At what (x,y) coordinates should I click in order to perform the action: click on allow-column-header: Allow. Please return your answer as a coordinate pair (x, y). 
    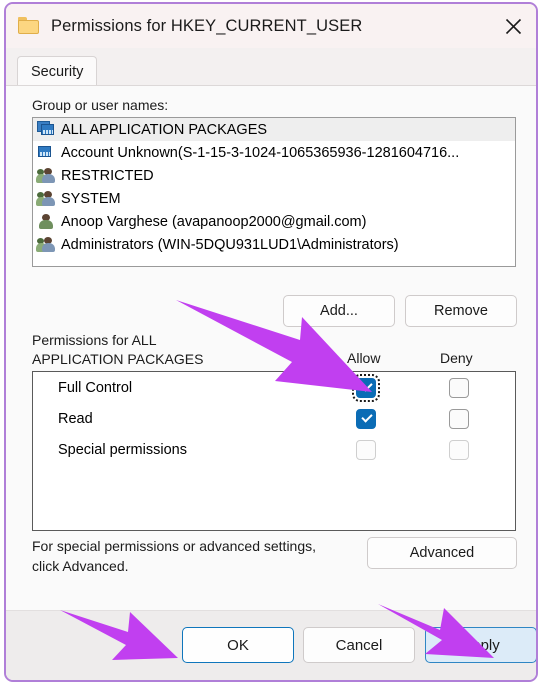
    Looking at the image, I should click on (364, 358).